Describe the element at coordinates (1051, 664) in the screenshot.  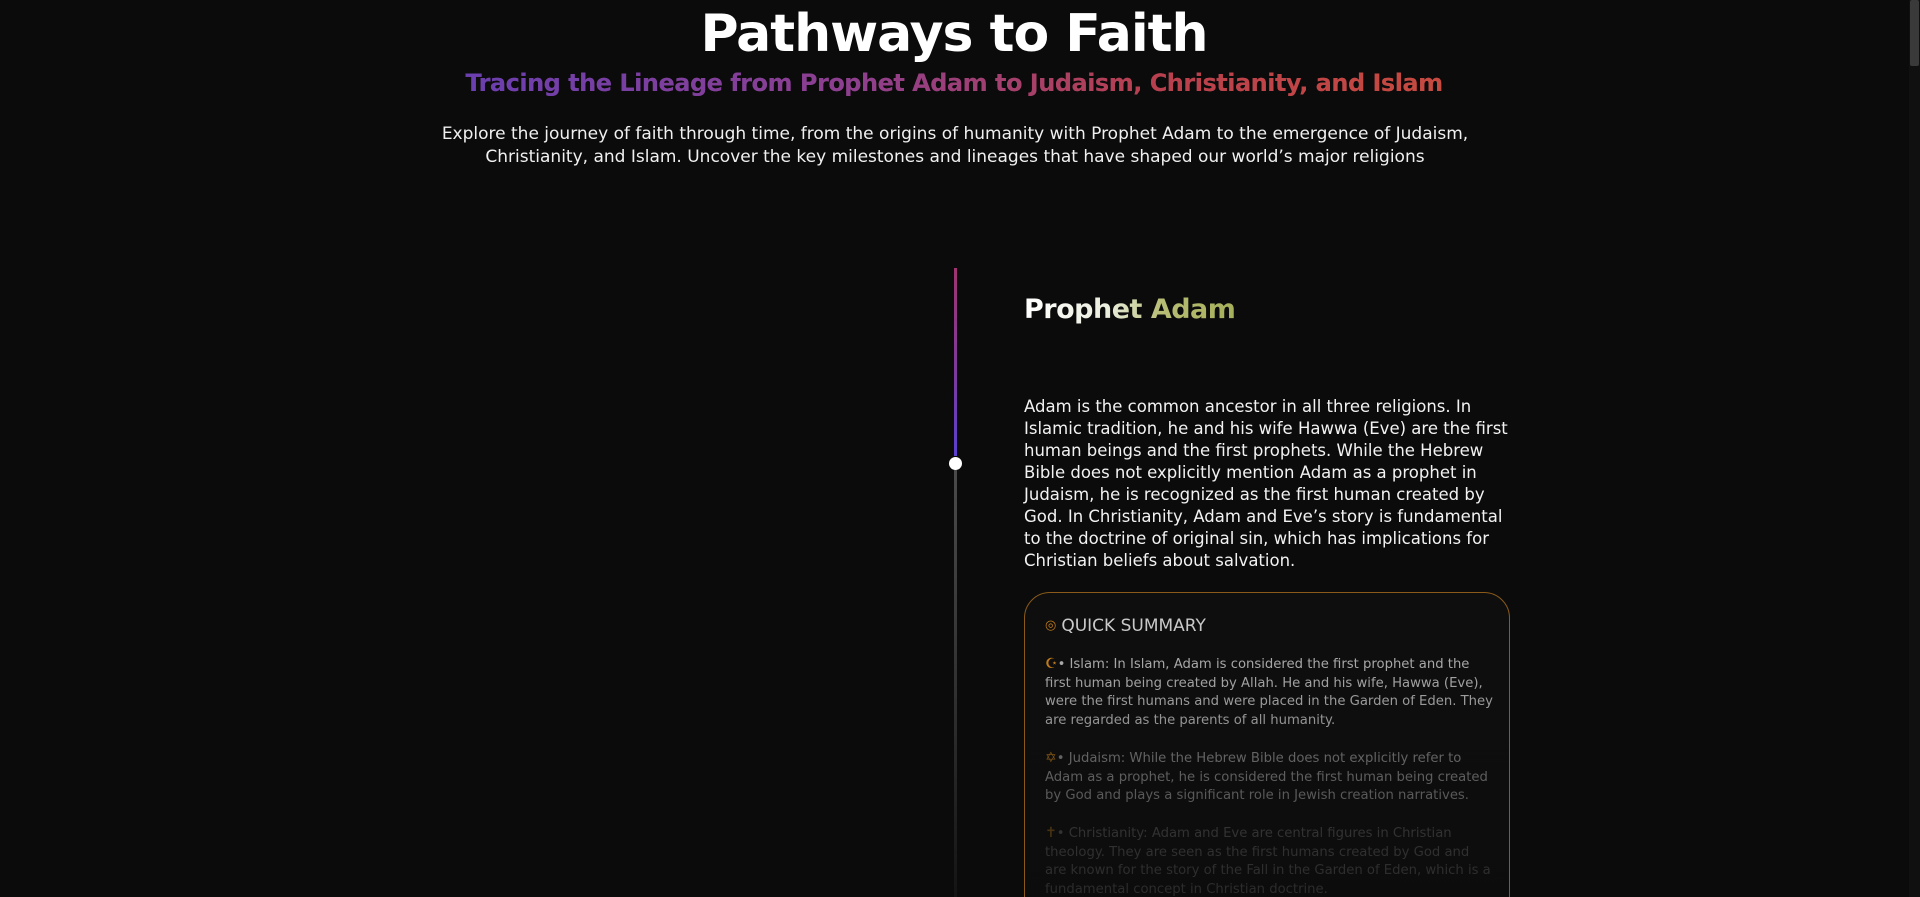
I see `crescent-icon: ☪` at that location.